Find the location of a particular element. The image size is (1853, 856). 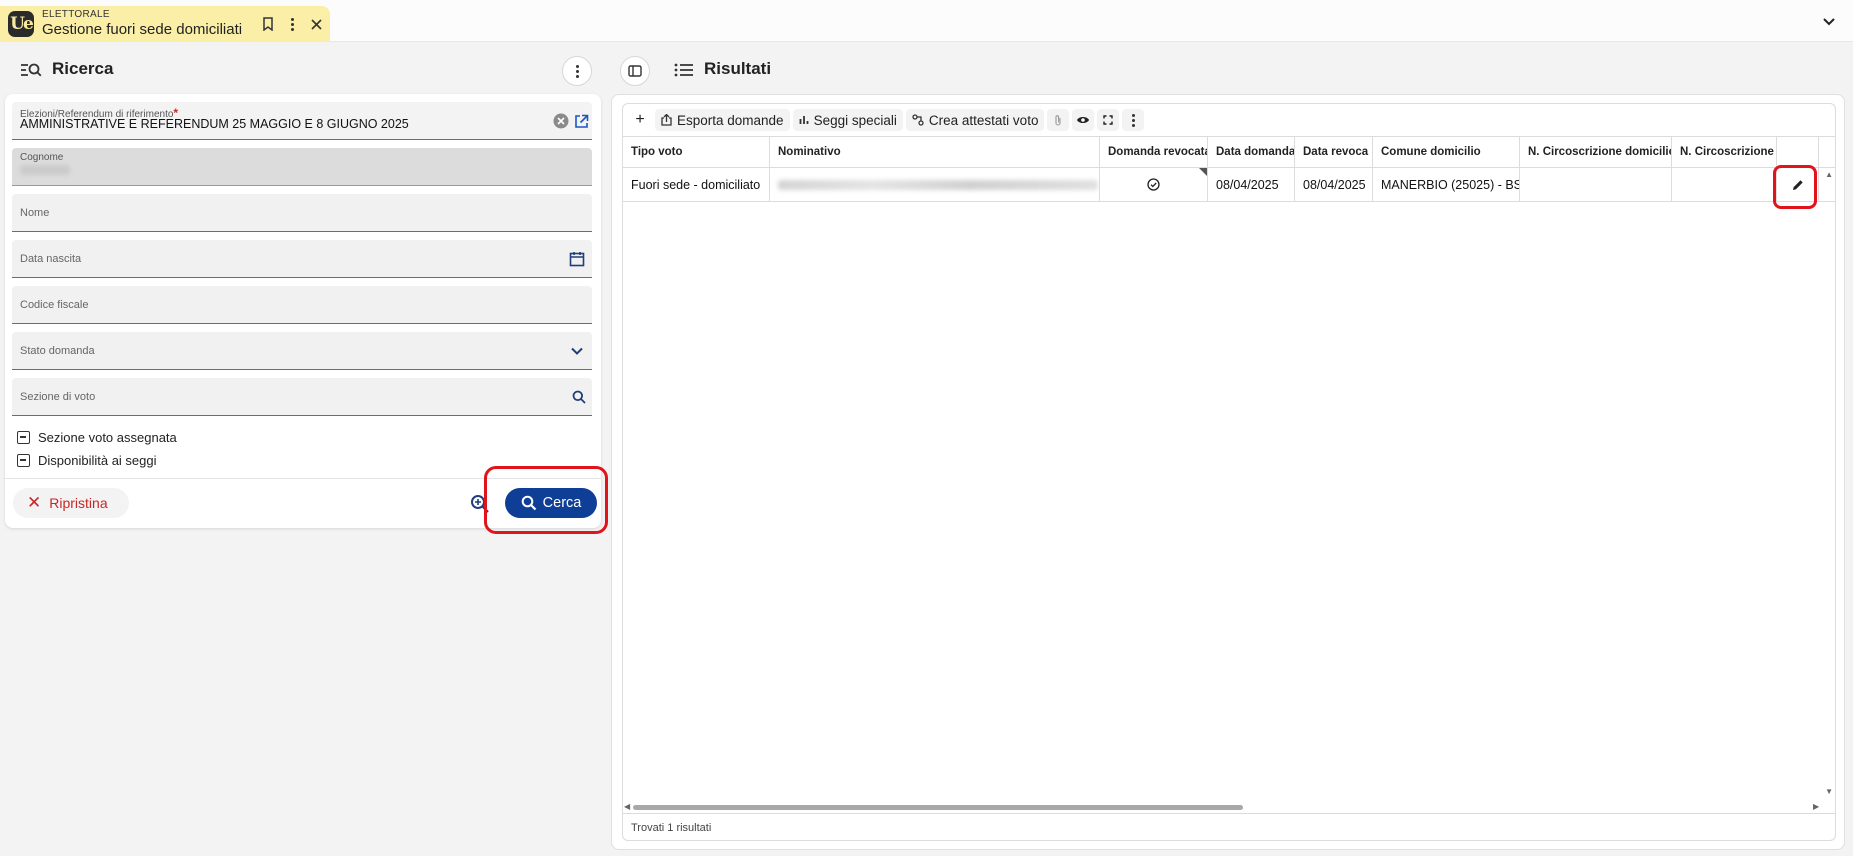

assigned-section-label: Sezione voto assegnata is located at coordinates (107, 437).